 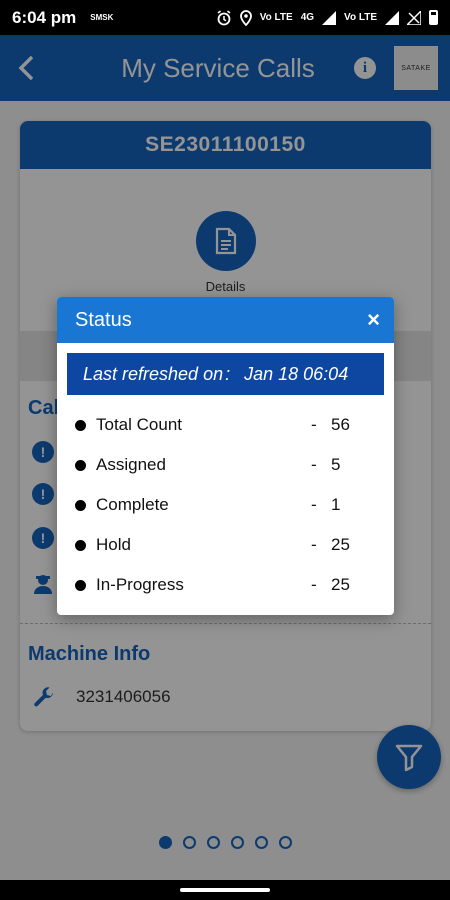 What do you see at coordinates (132, 504) in the screenshot?
I see `status-label: Complete` at bounding box center [132, 504].